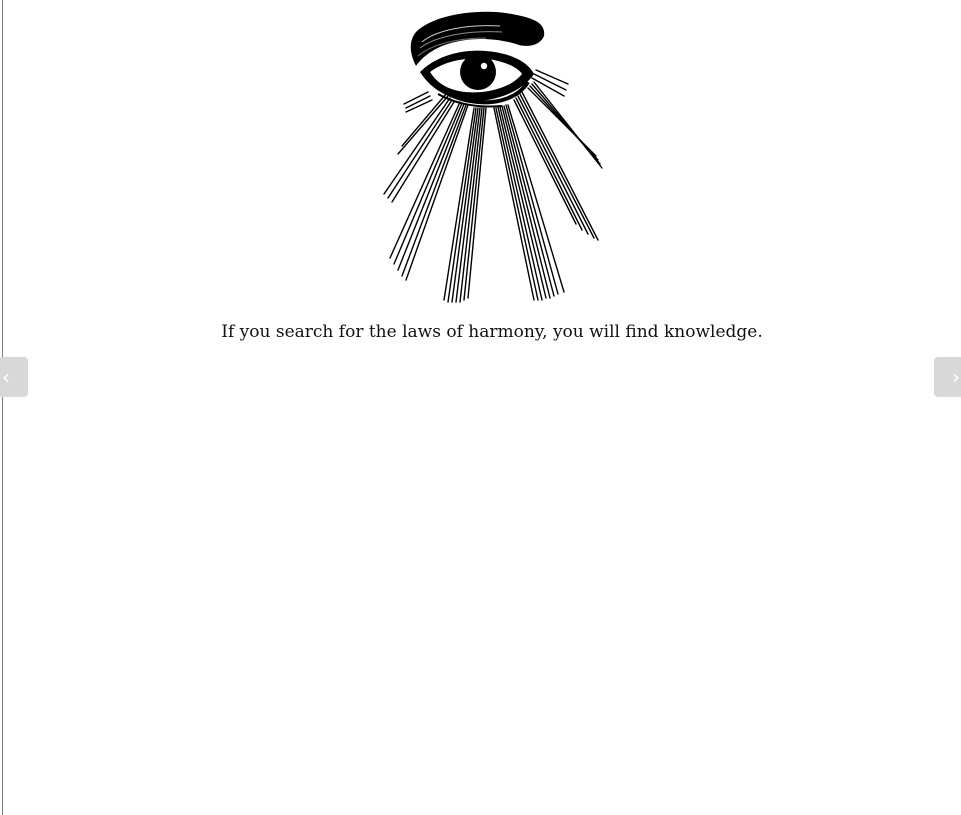 The height and width of the screenshot is (815, 961). Describe the element at coordinates (956, 377) in the screenshot. I see `chevron-right-icon: ›` at that location.